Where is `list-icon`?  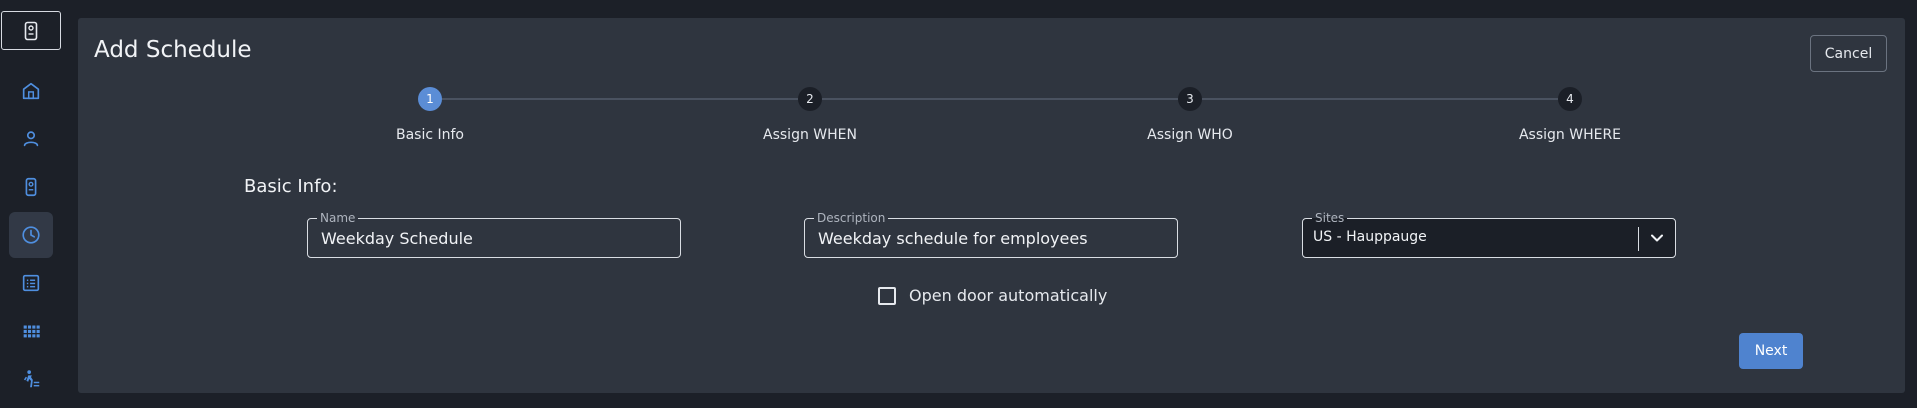 list-icon is located at coordinates (31, 283).